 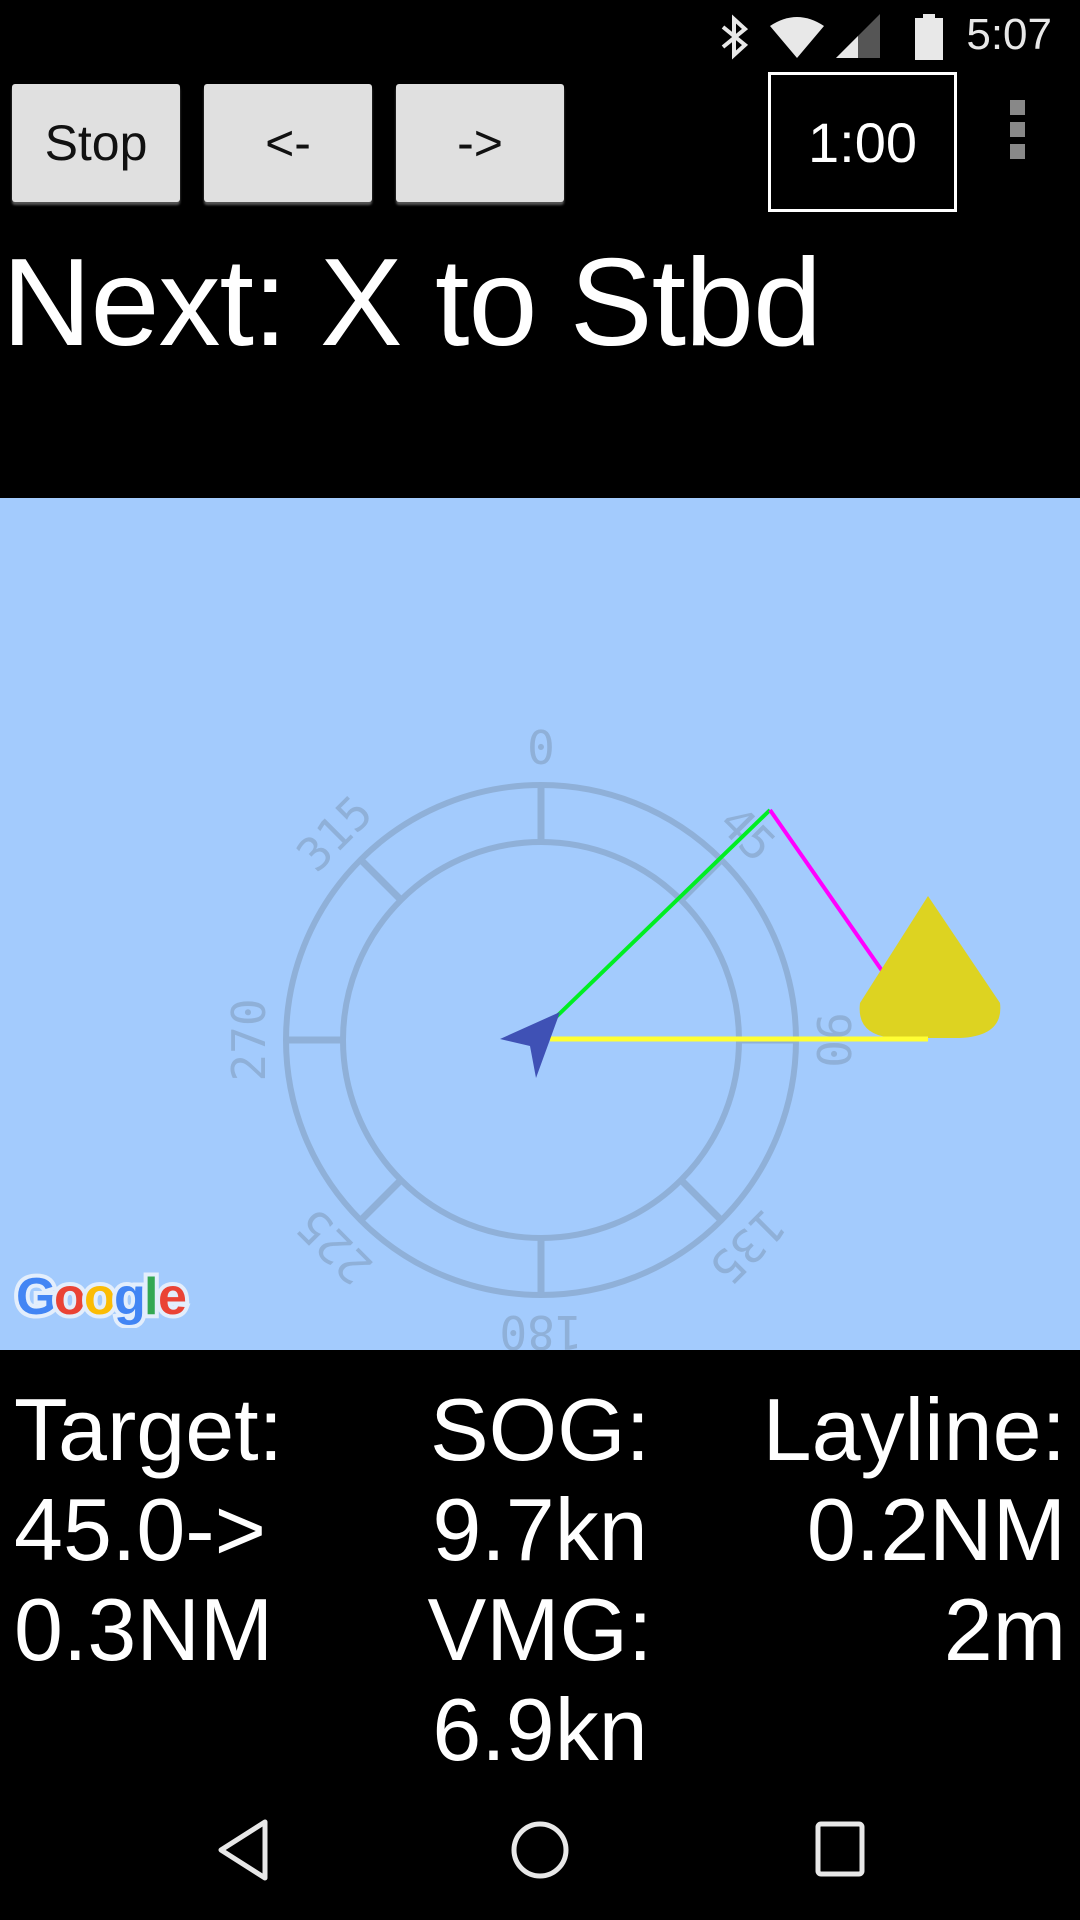 What do you see at coordinates (151, 1297) in the screenshot?
I see `svg-text: l` at bounding box center [151, 1297].